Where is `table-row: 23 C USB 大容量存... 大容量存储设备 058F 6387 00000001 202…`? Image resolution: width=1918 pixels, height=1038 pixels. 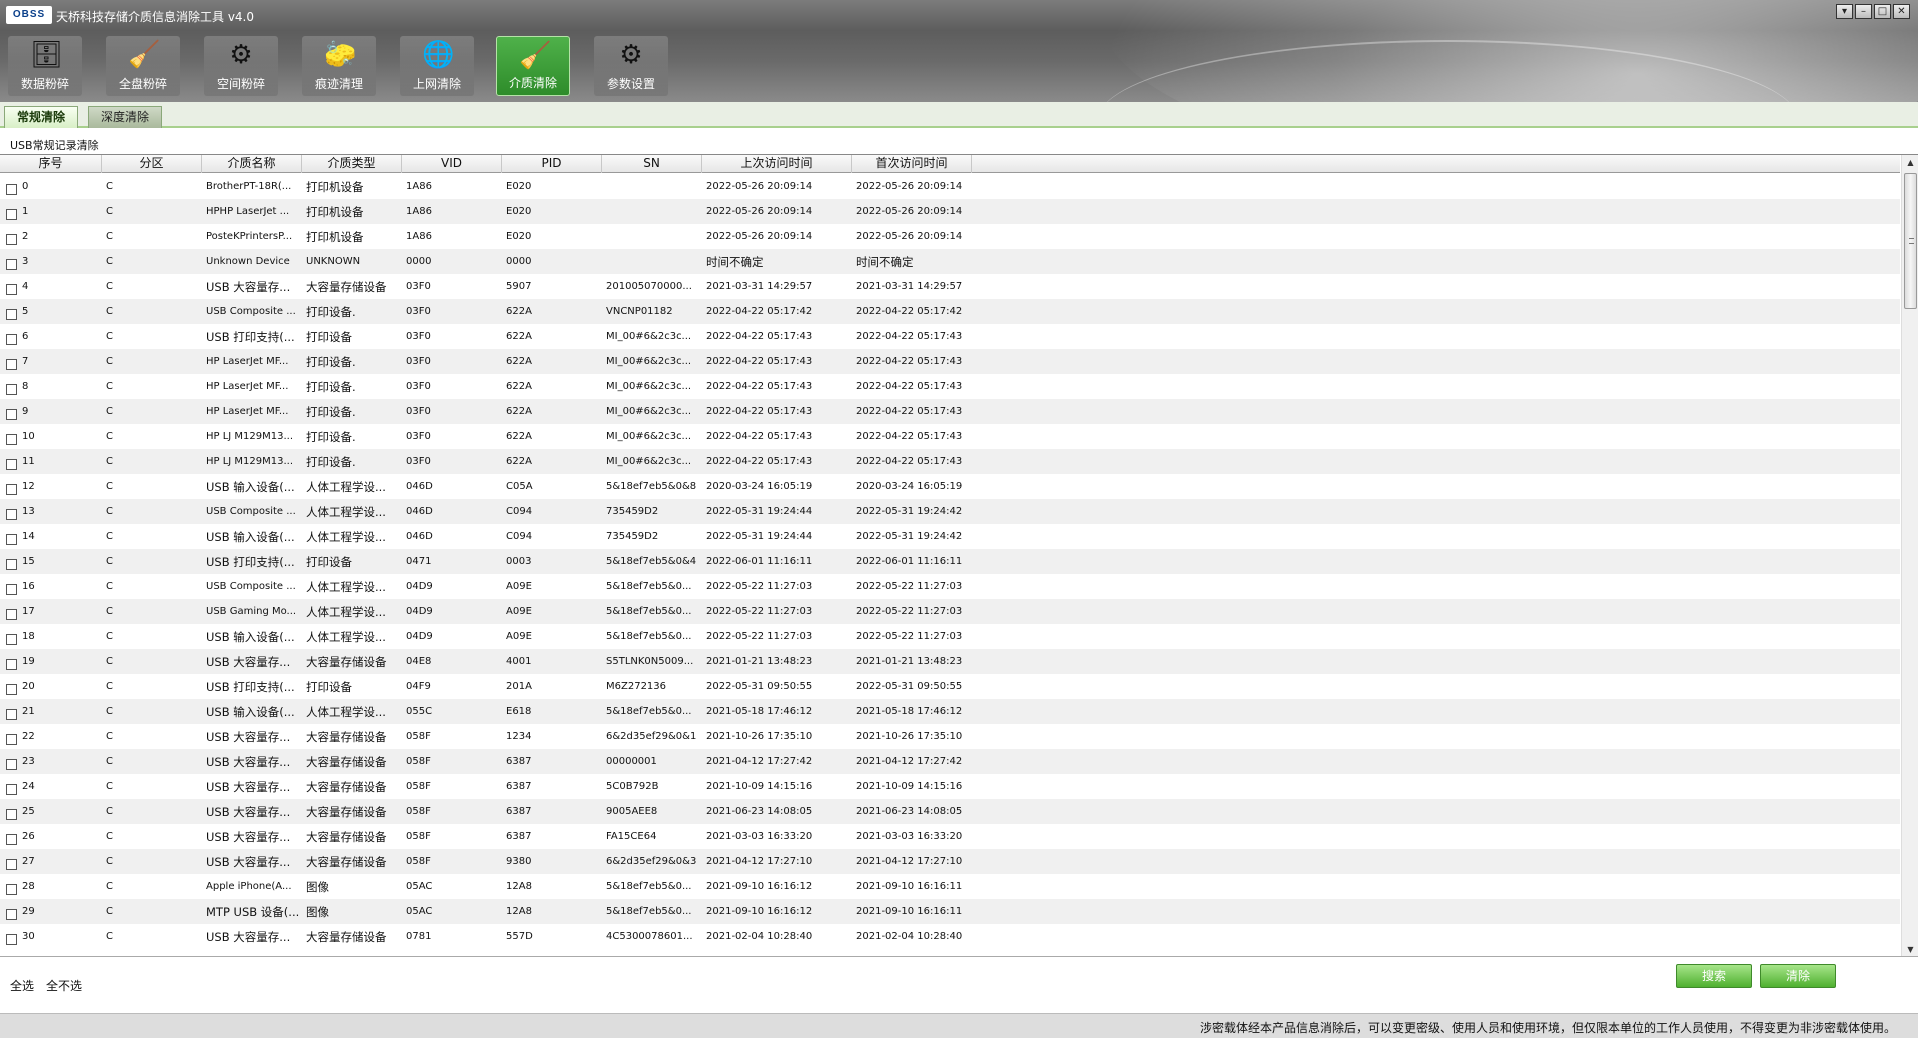 table-row: 23 C USB 大容量存... 大容量存储设备 058F 6387 00000001 202… is located at coordinates (950, 761).